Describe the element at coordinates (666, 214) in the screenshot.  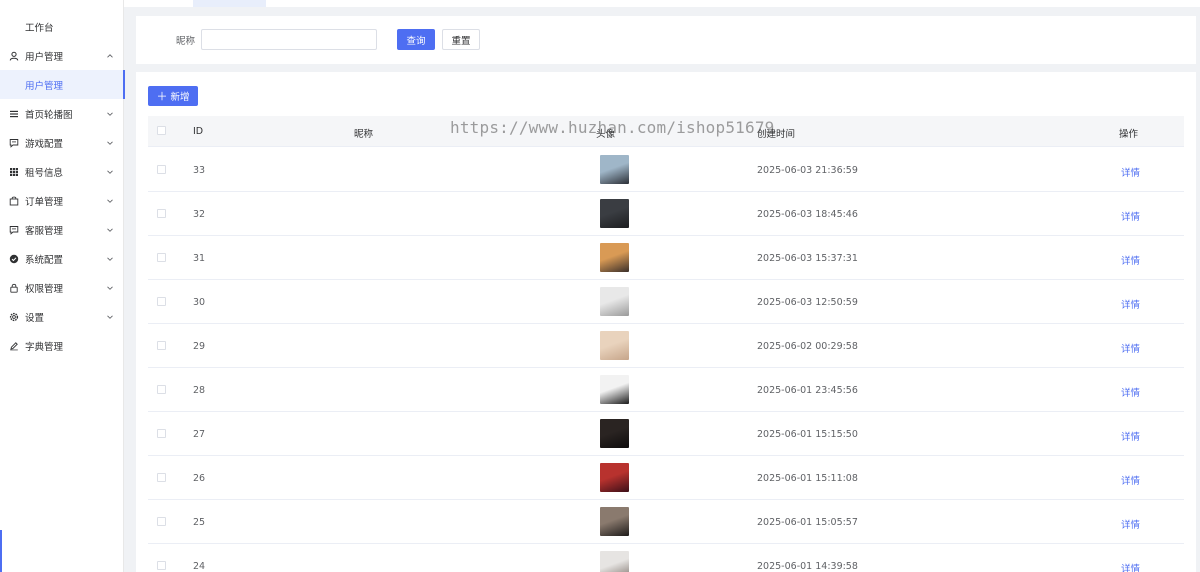
I see `table-row: 32 2025-06-03 18:45:46 详情` at that location.